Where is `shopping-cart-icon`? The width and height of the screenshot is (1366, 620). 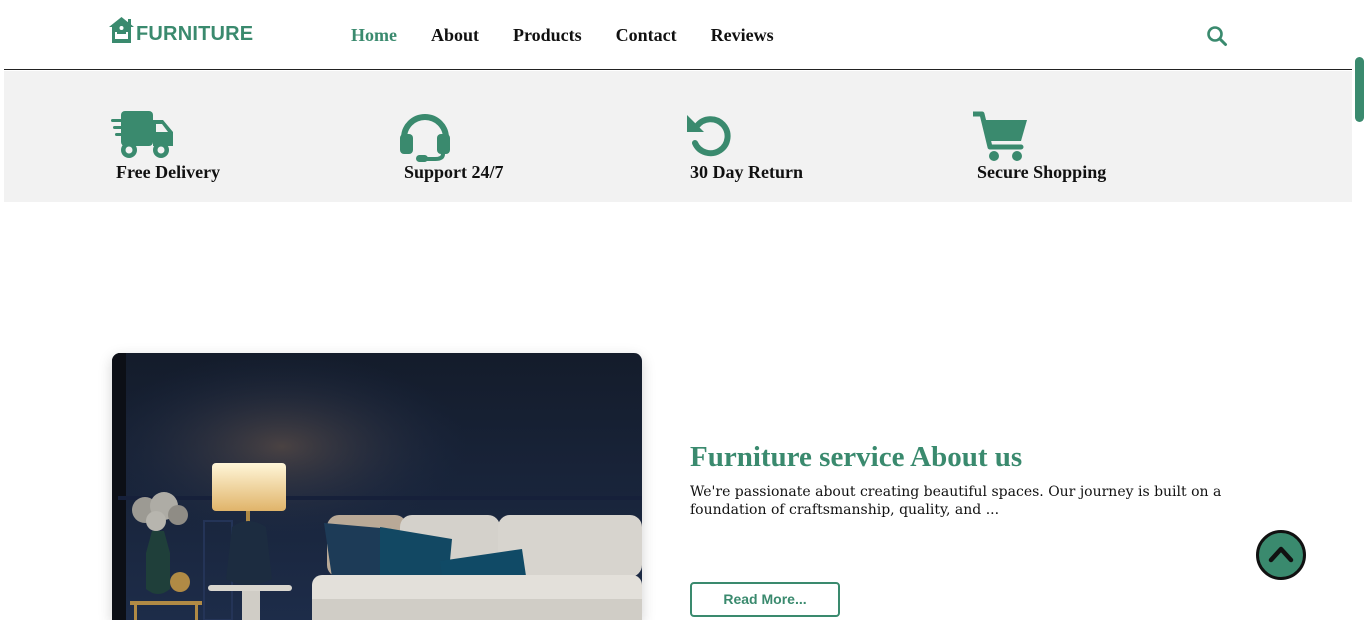
shopping-cart-icon is located at coordinates (1000, 136).